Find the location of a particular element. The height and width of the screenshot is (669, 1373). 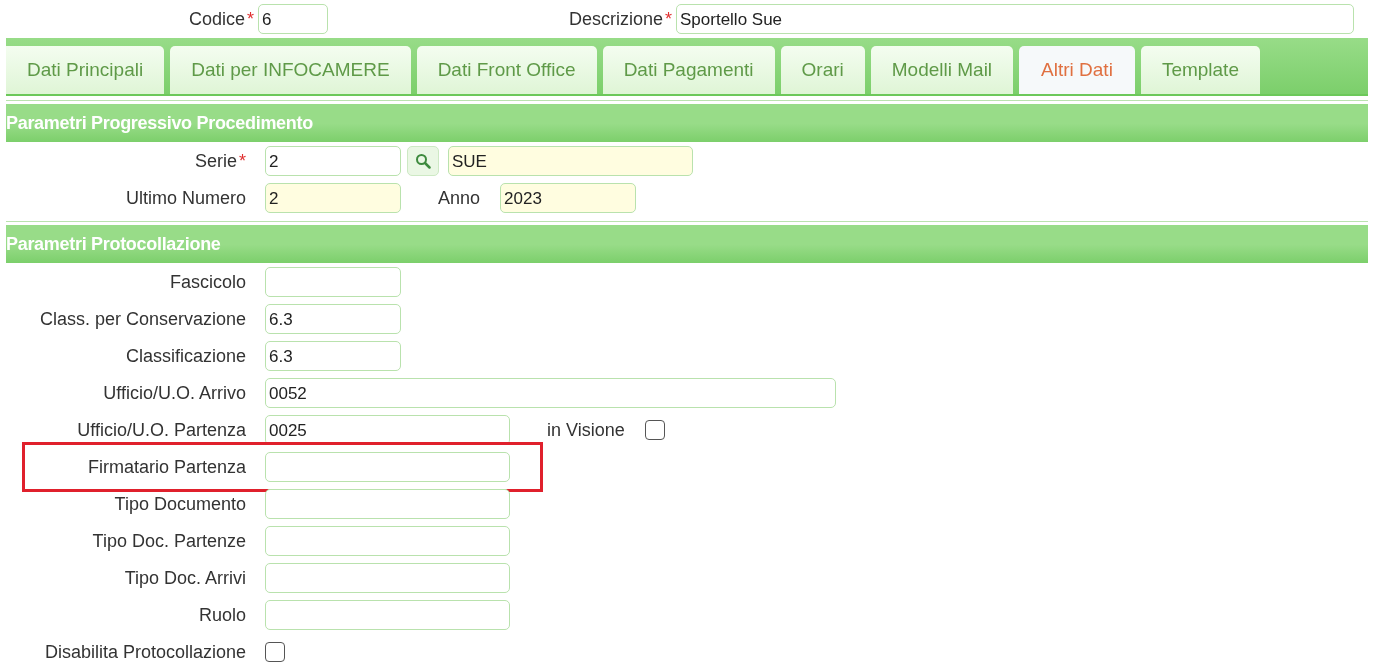

field-label: Tipo Doc. Arrivi is located at coordinates (185, 578).